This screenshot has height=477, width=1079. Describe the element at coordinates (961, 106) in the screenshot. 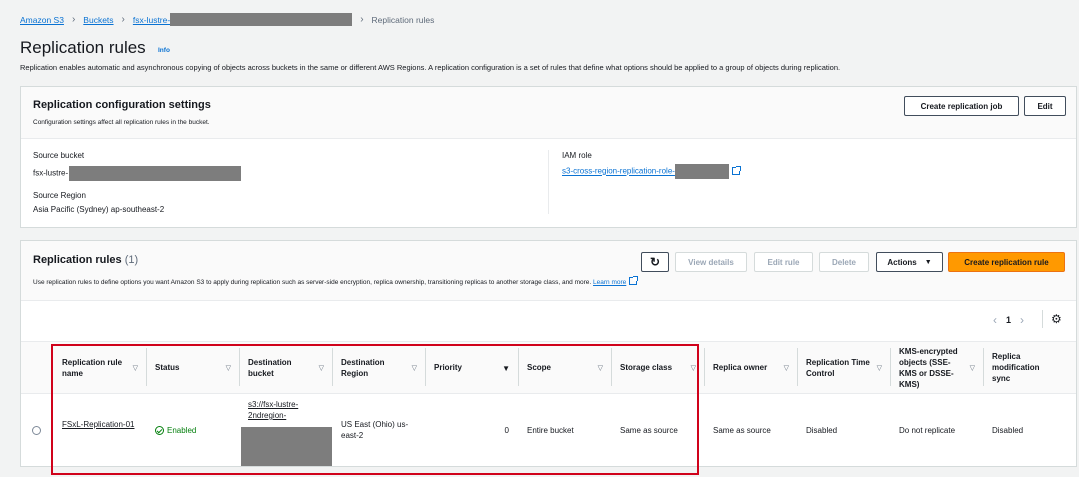

I see `create-replication-job-button: Create replication job` at that location.